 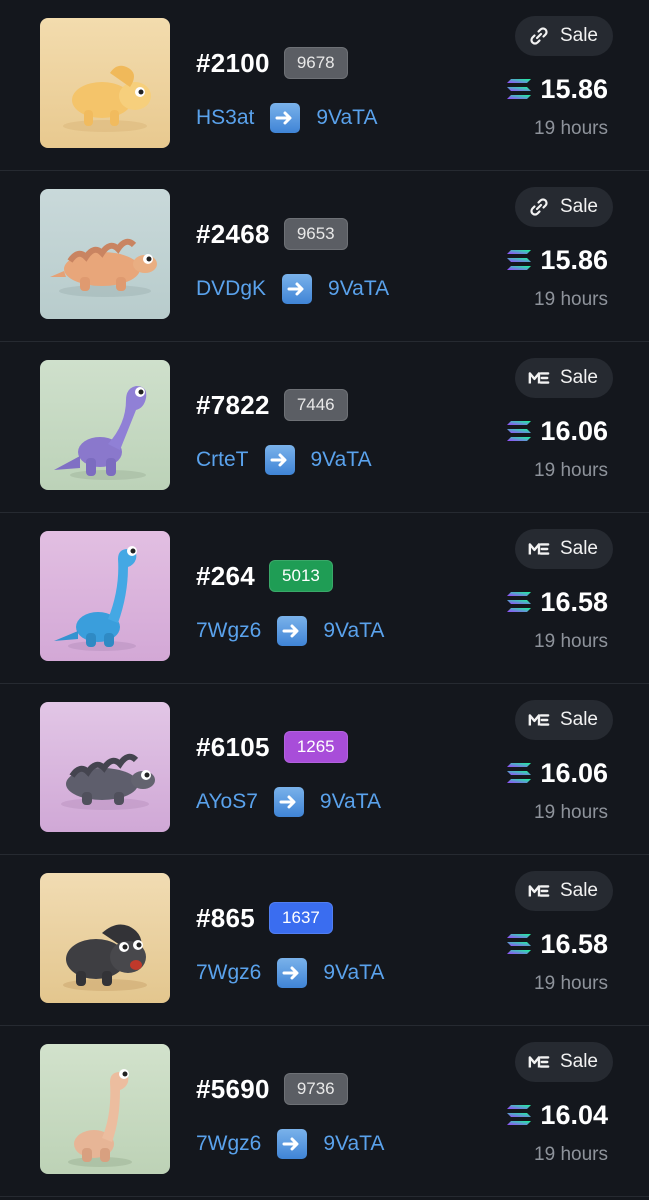 I want to click on token-id: #7822, so click(x=233, y=405).